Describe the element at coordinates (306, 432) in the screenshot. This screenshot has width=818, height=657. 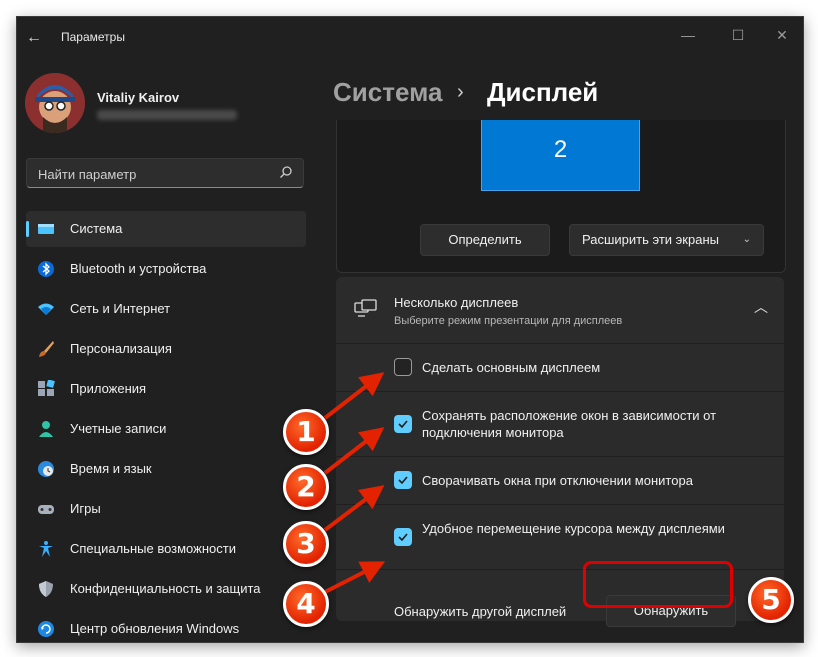
I see `annotation-badge-1: 1` at that location.